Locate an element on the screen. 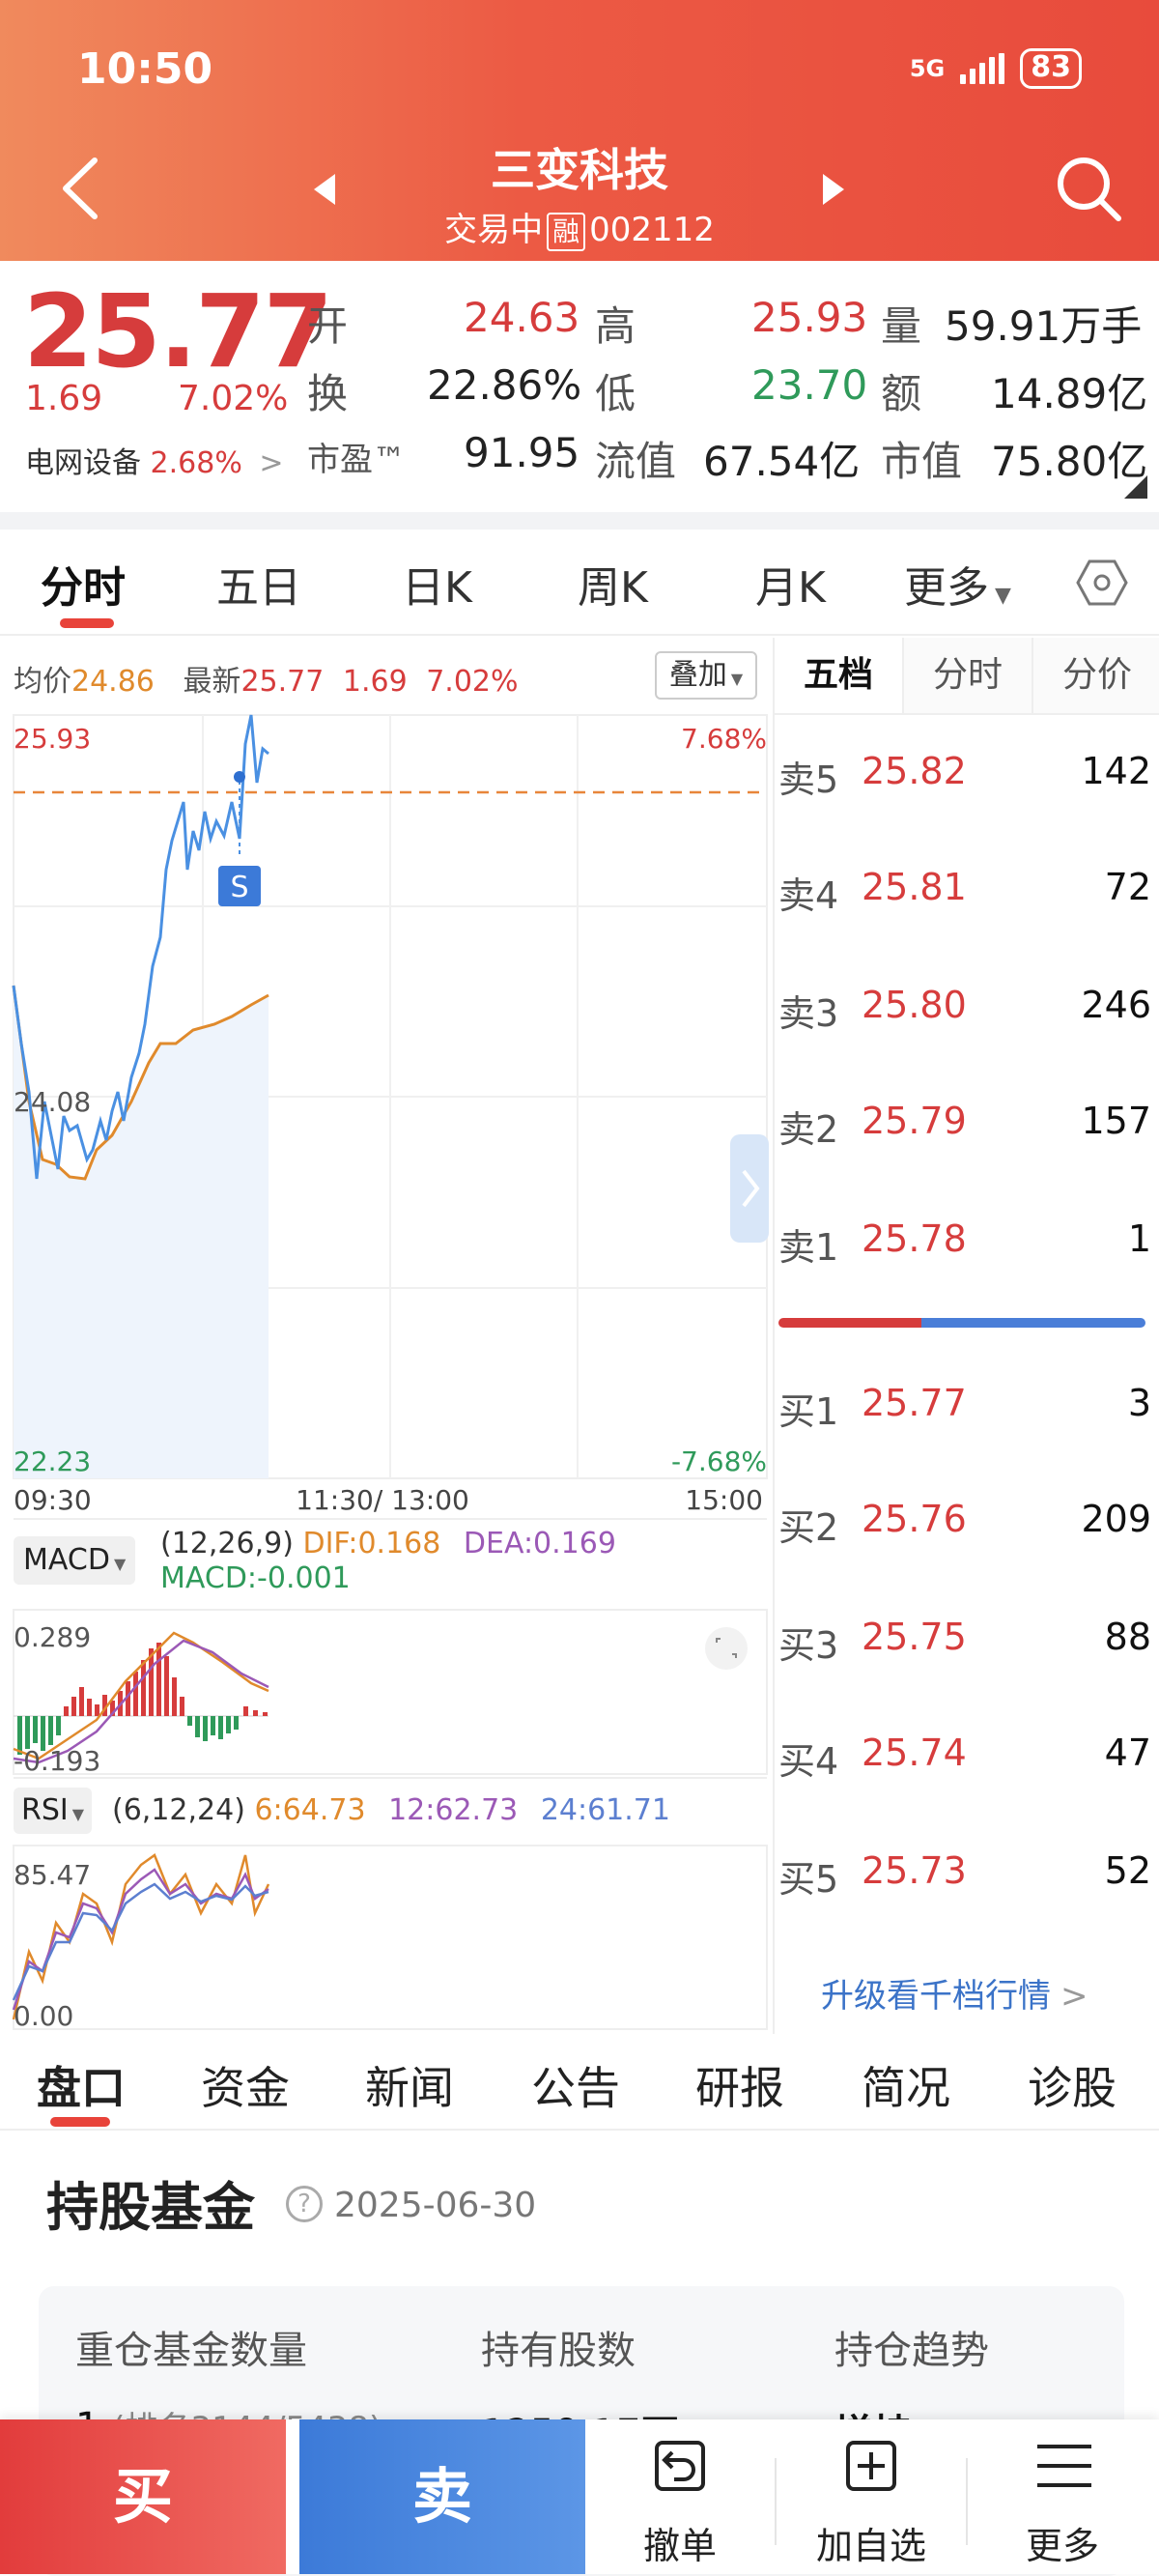  volume-label: 量 is located at coordinates (901, 326).